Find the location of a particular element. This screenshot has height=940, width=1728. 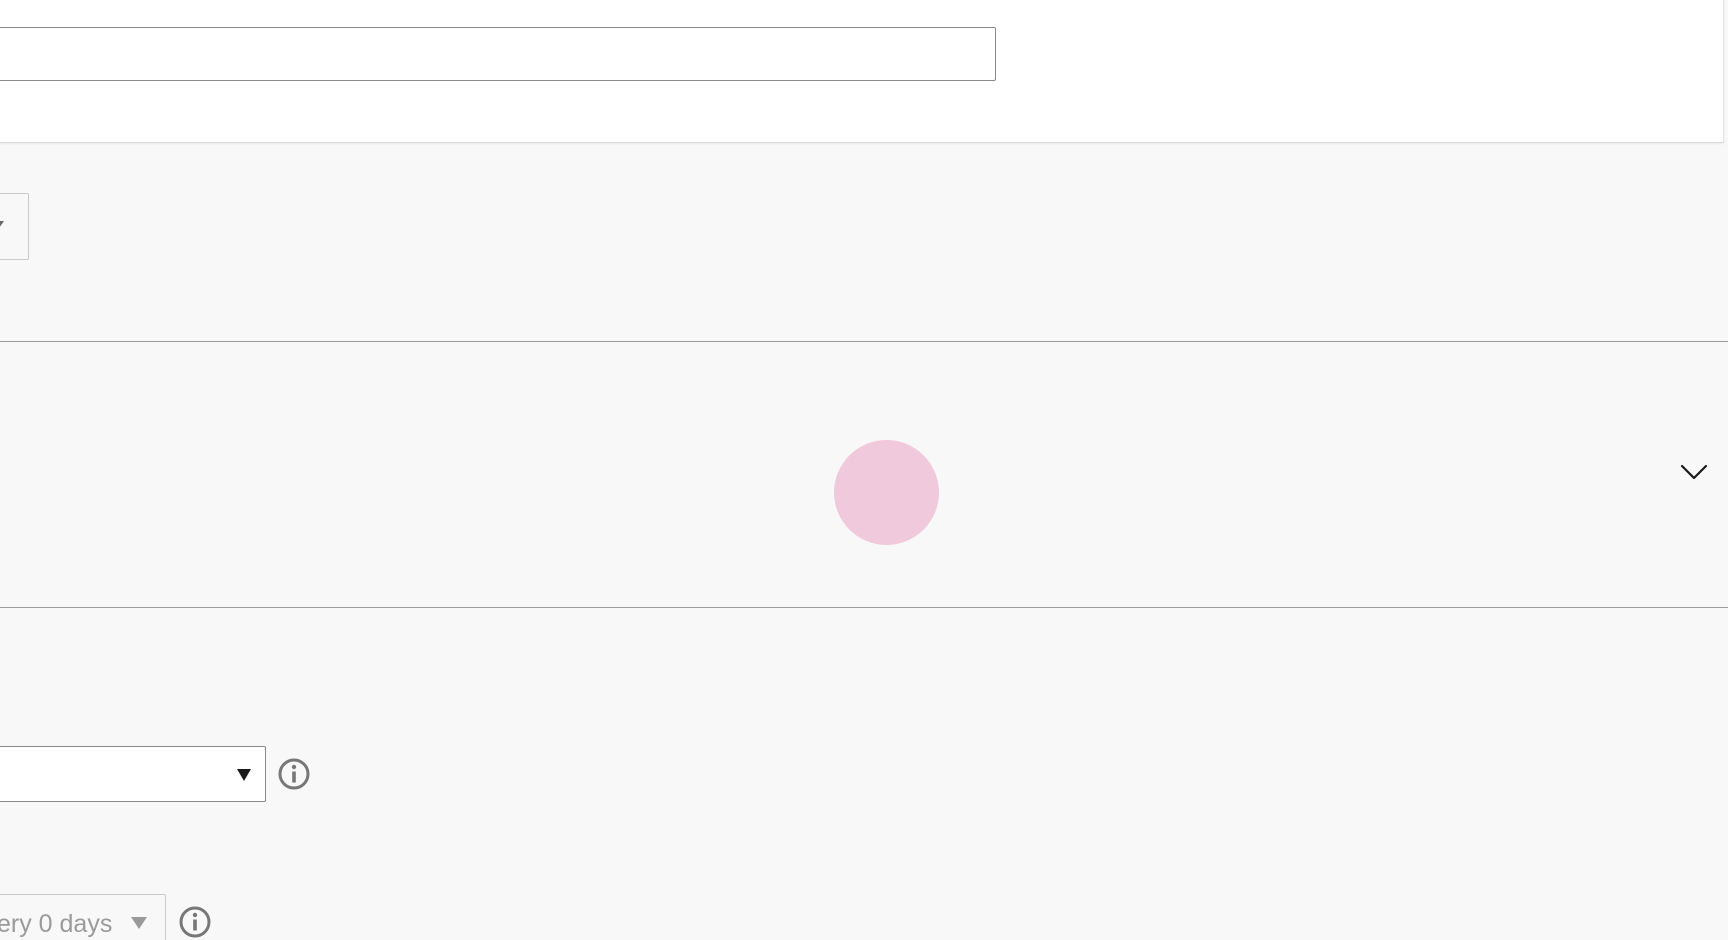

loading-indicator is located at coordinates (886, 492).